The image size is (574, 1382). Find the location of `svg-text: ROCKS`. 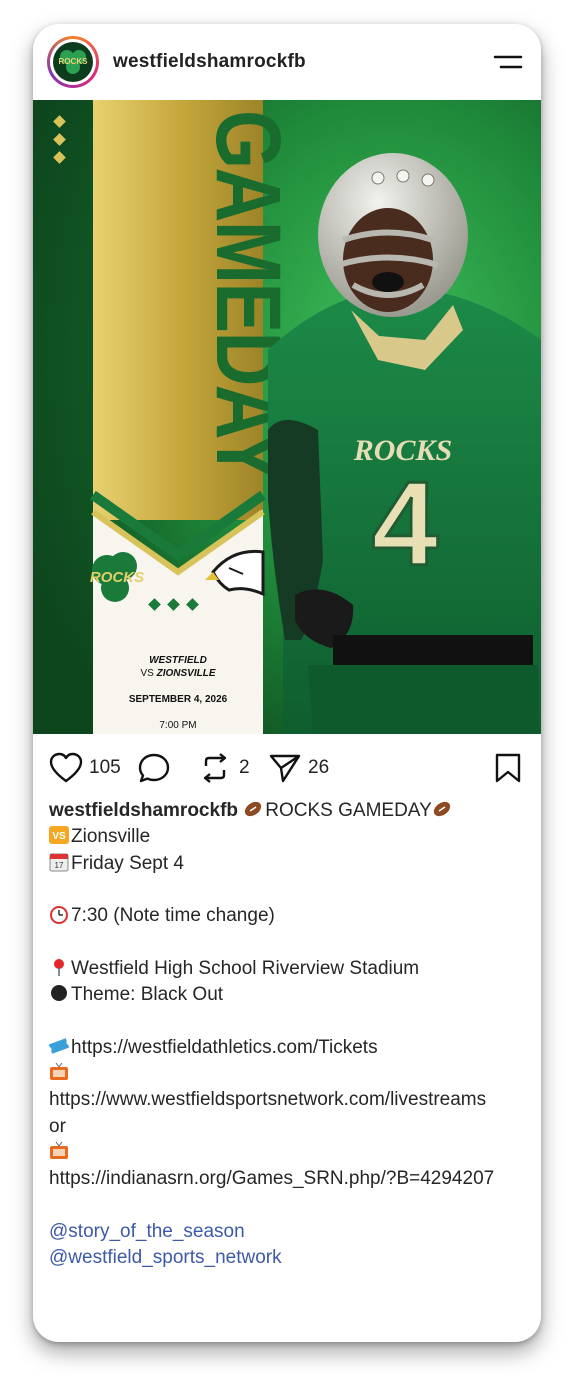

svg-text: ROCKS is located at coordinates (117, 577).